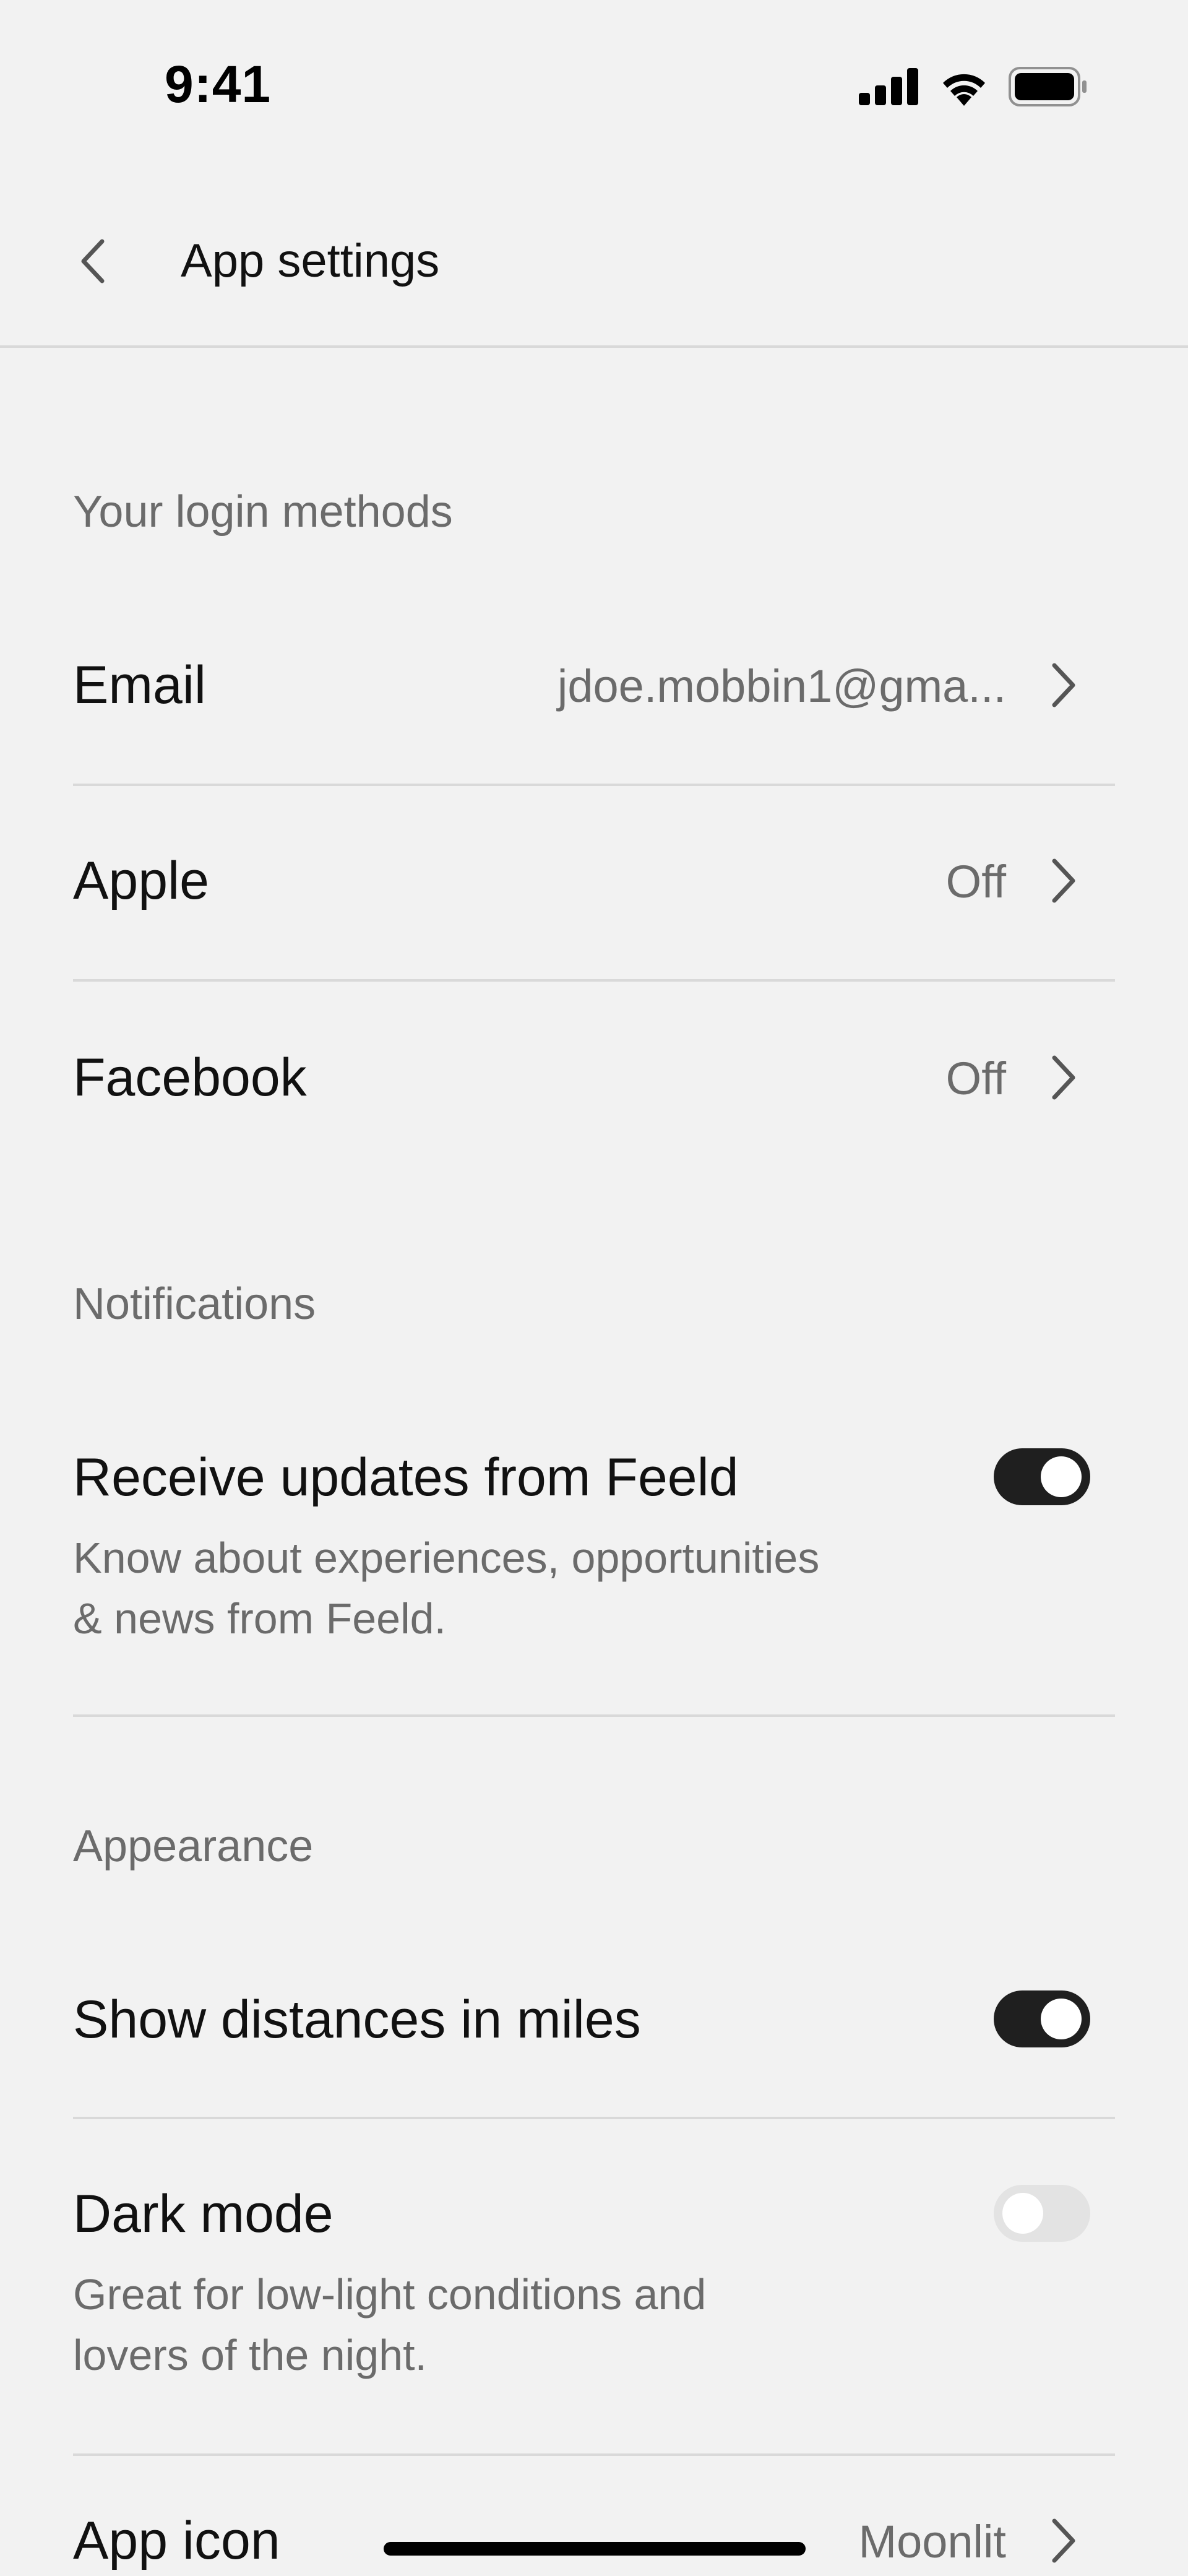  What do you see at coordinates (203, 2214) in the screenshot?
I see `row-label: Dark mode` at bounding box center [203, 2214].